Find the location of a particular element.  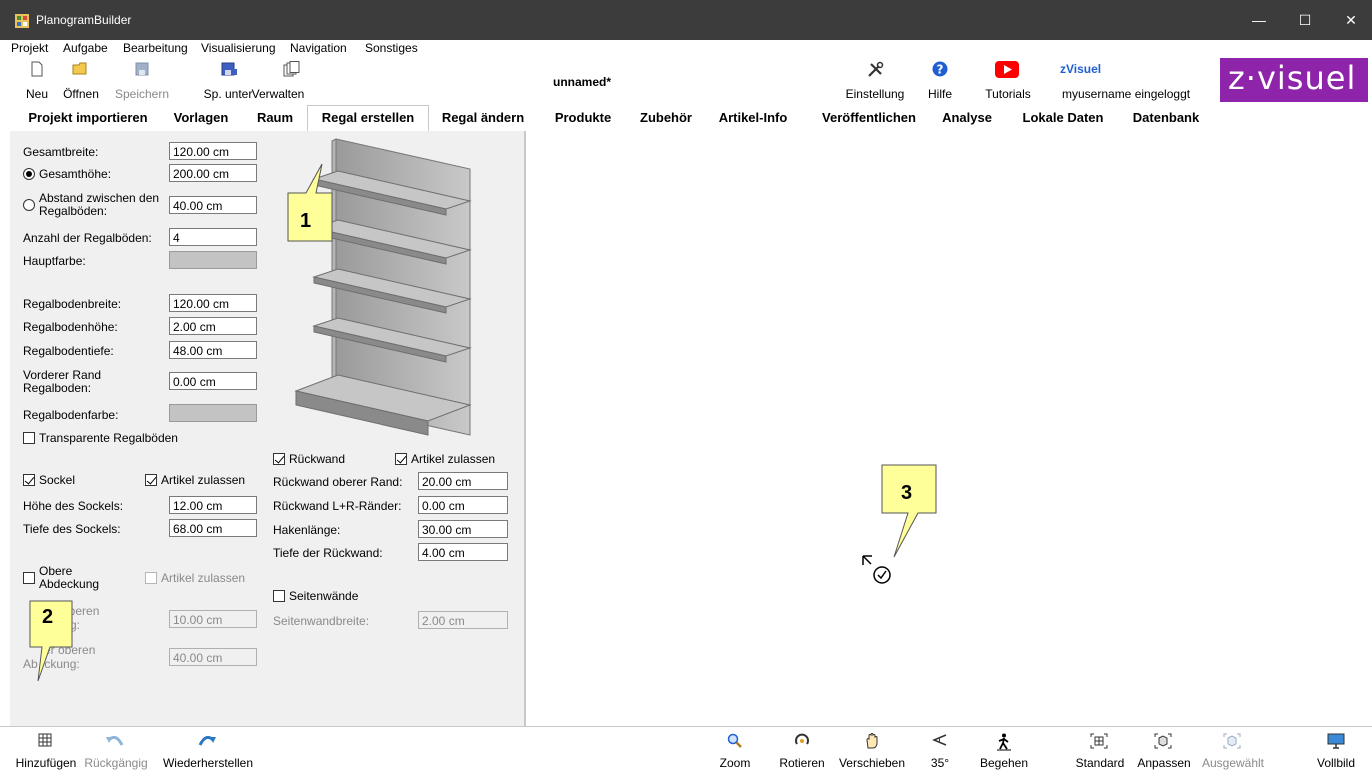

selected-view-button: Ausgewählt is located at coordinates (1233, 748).